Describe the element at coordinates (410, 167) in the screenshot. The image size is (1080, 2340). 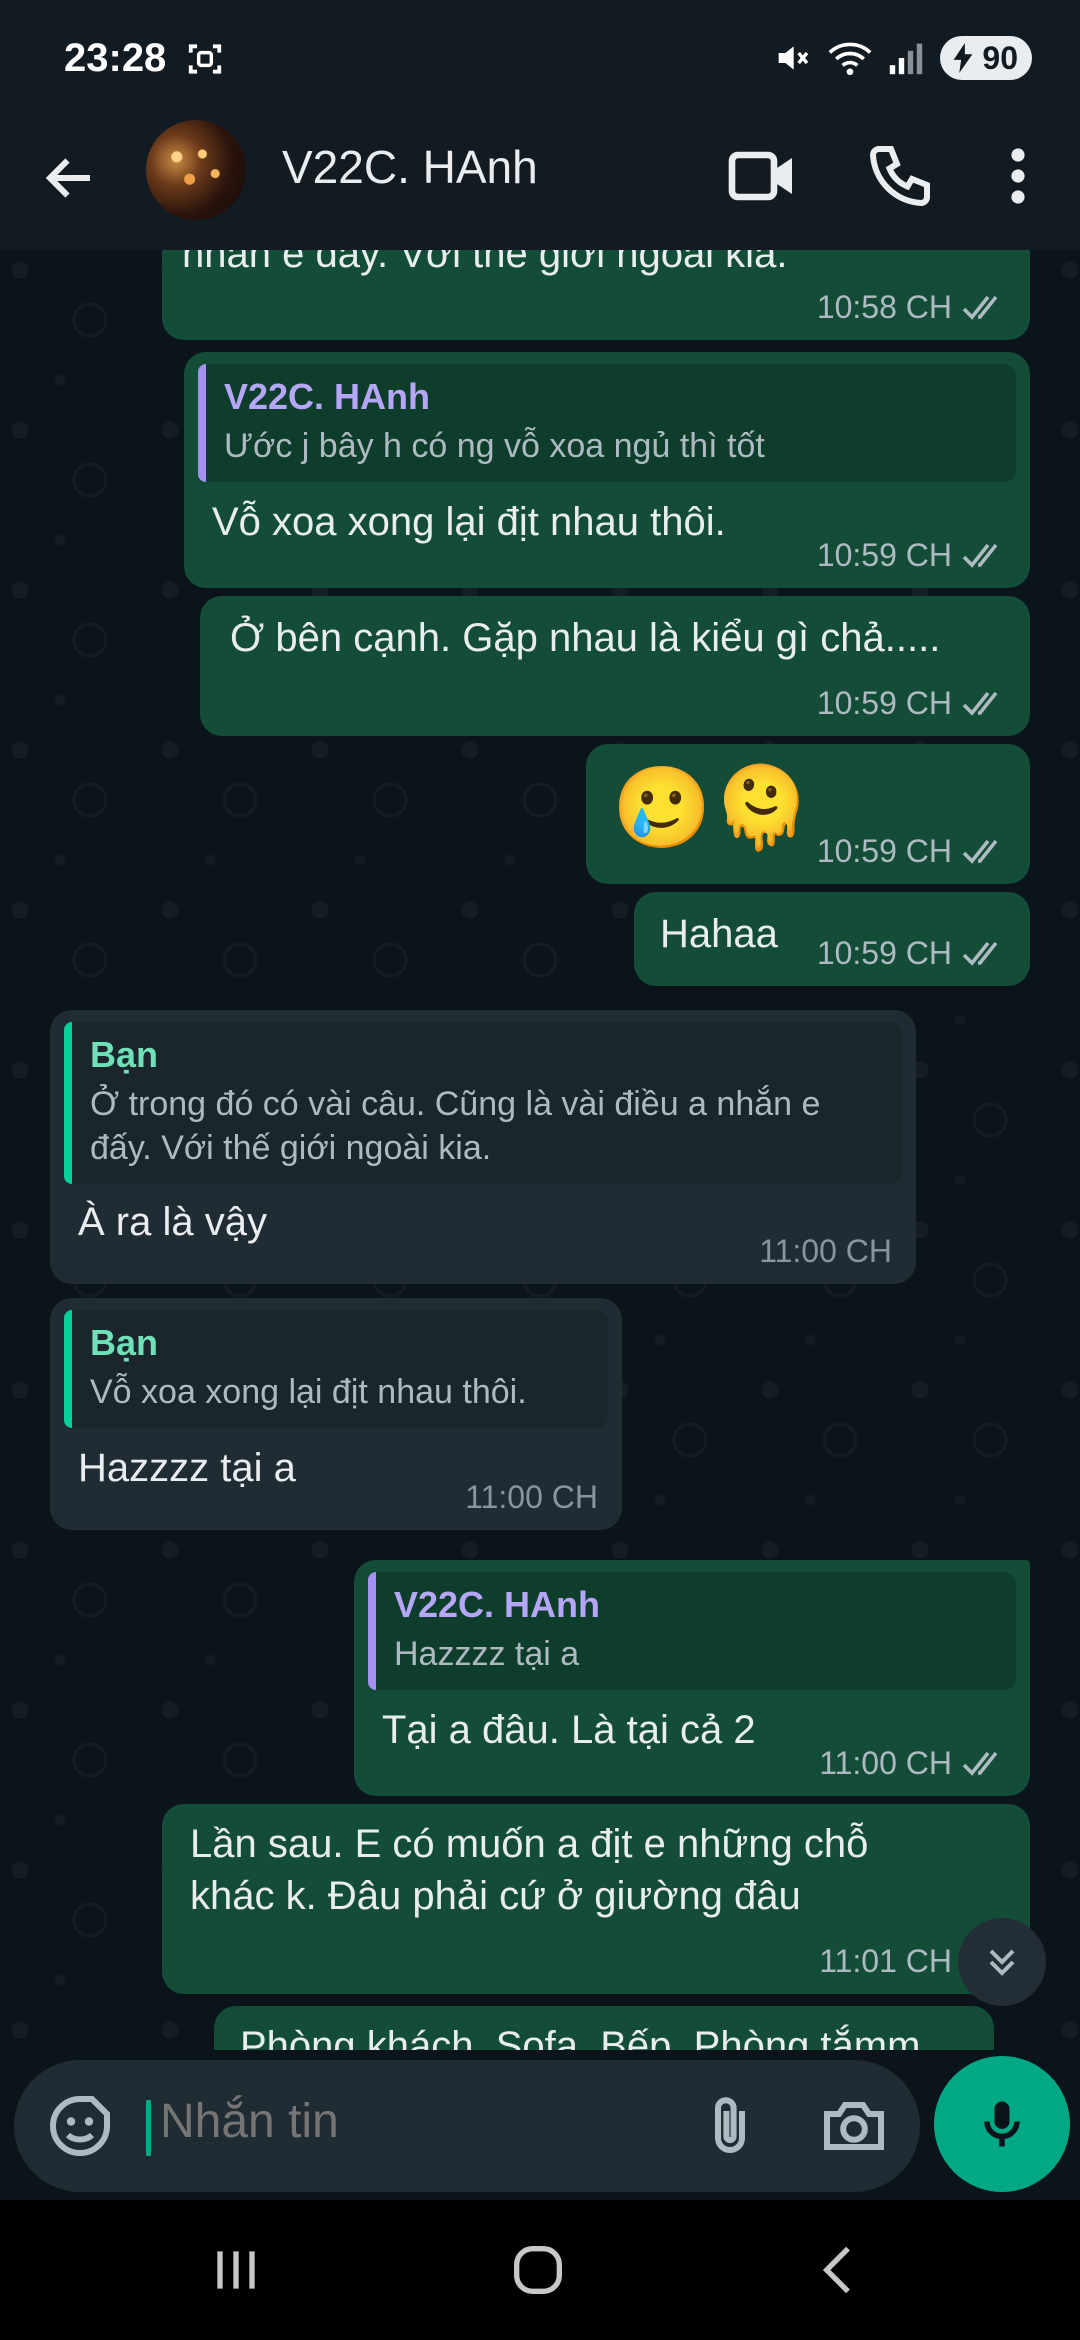
I see `contact-name: V22C. HAnh` at that location.